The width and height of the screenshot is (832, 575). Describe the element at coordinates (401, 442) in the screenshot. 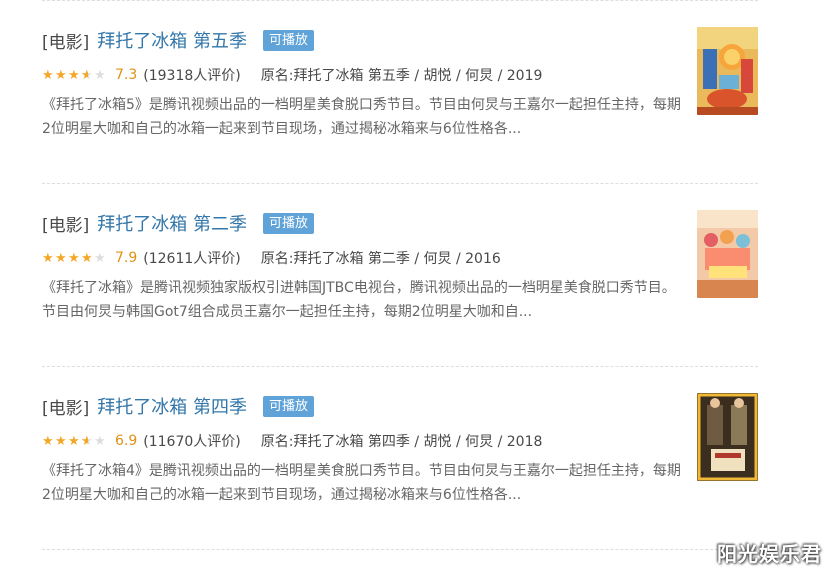

I see `original-title: 原名:拜托了冰箱 第四季 / 胡悦 / 何炅 / 2018` at that location.